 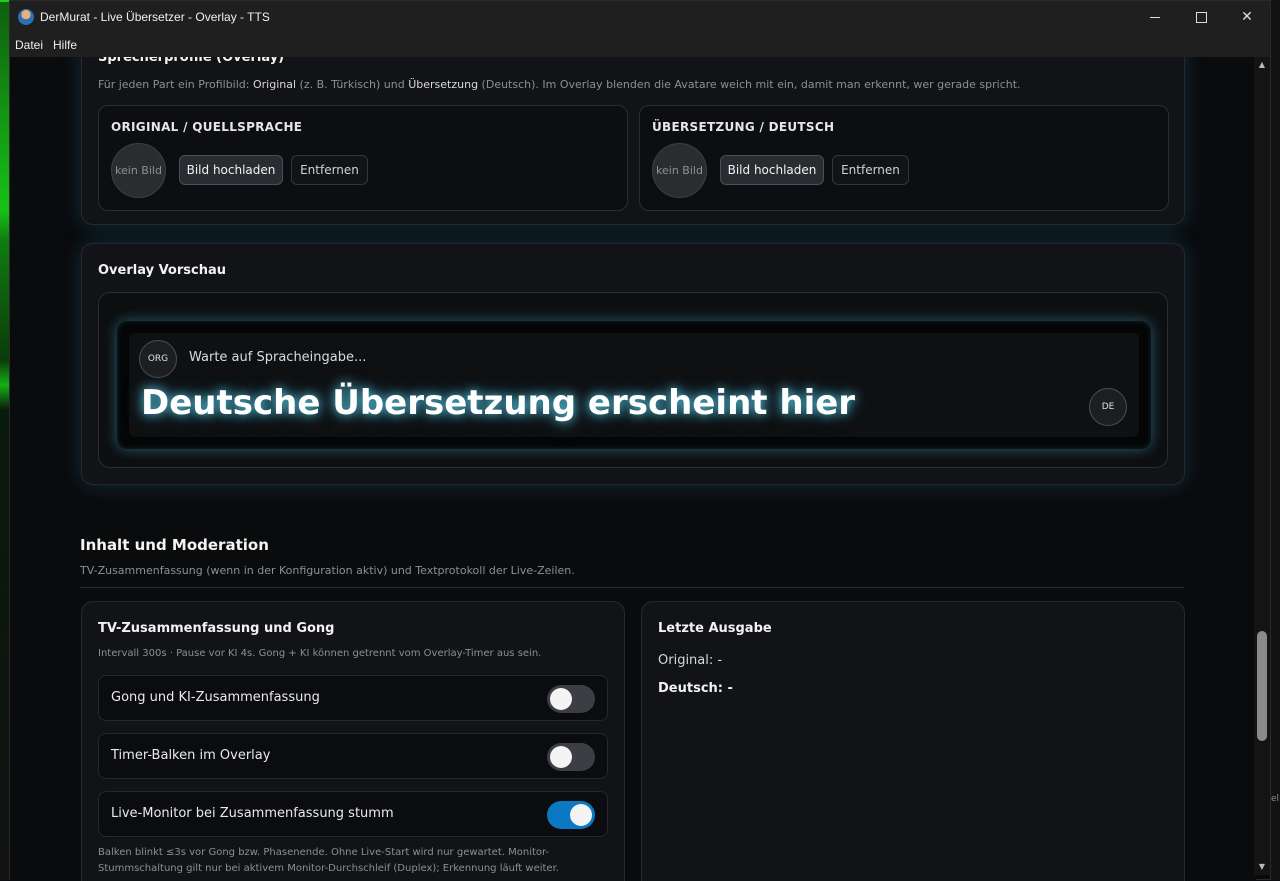 I want to click on tv-summary-title: TV-Zusammenfassung und Gong, so click(x=216, y=628).